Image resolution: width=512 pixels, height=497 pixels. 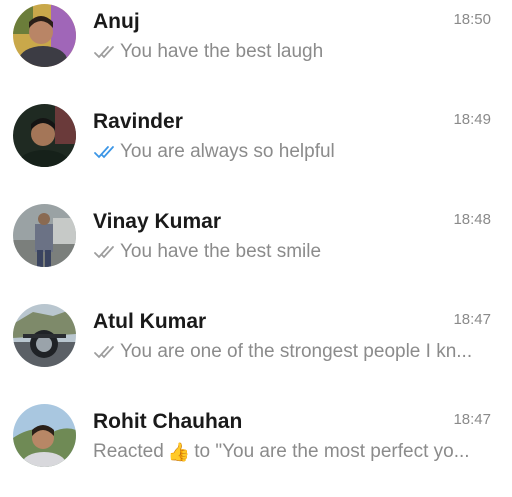 What do you see at coordinates (138, 121) in the screenshot?
I see `contact-name: Ravinder` at bounding box center [138, 121].